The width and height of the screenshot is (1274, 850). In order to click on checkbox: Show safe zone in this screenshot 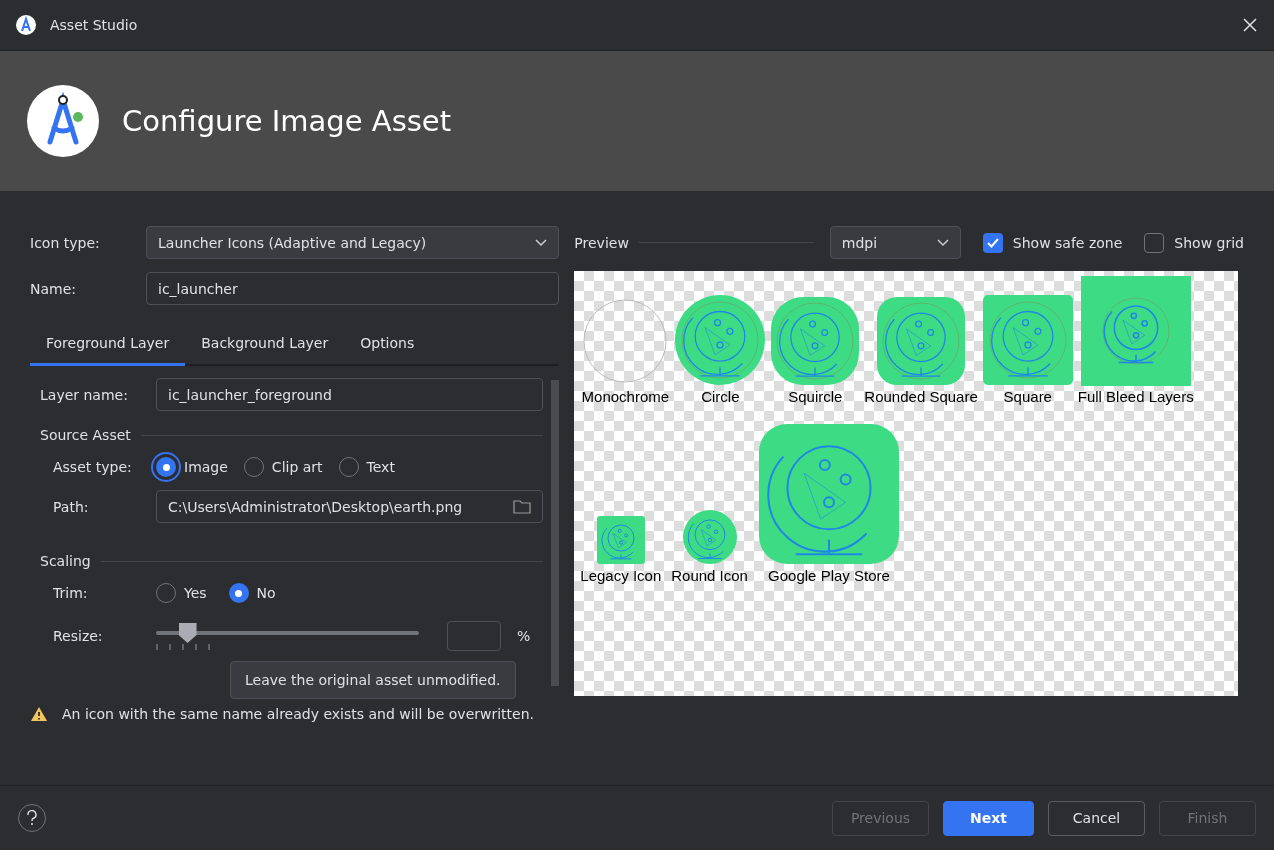, I will do `click(1052, 242)`.